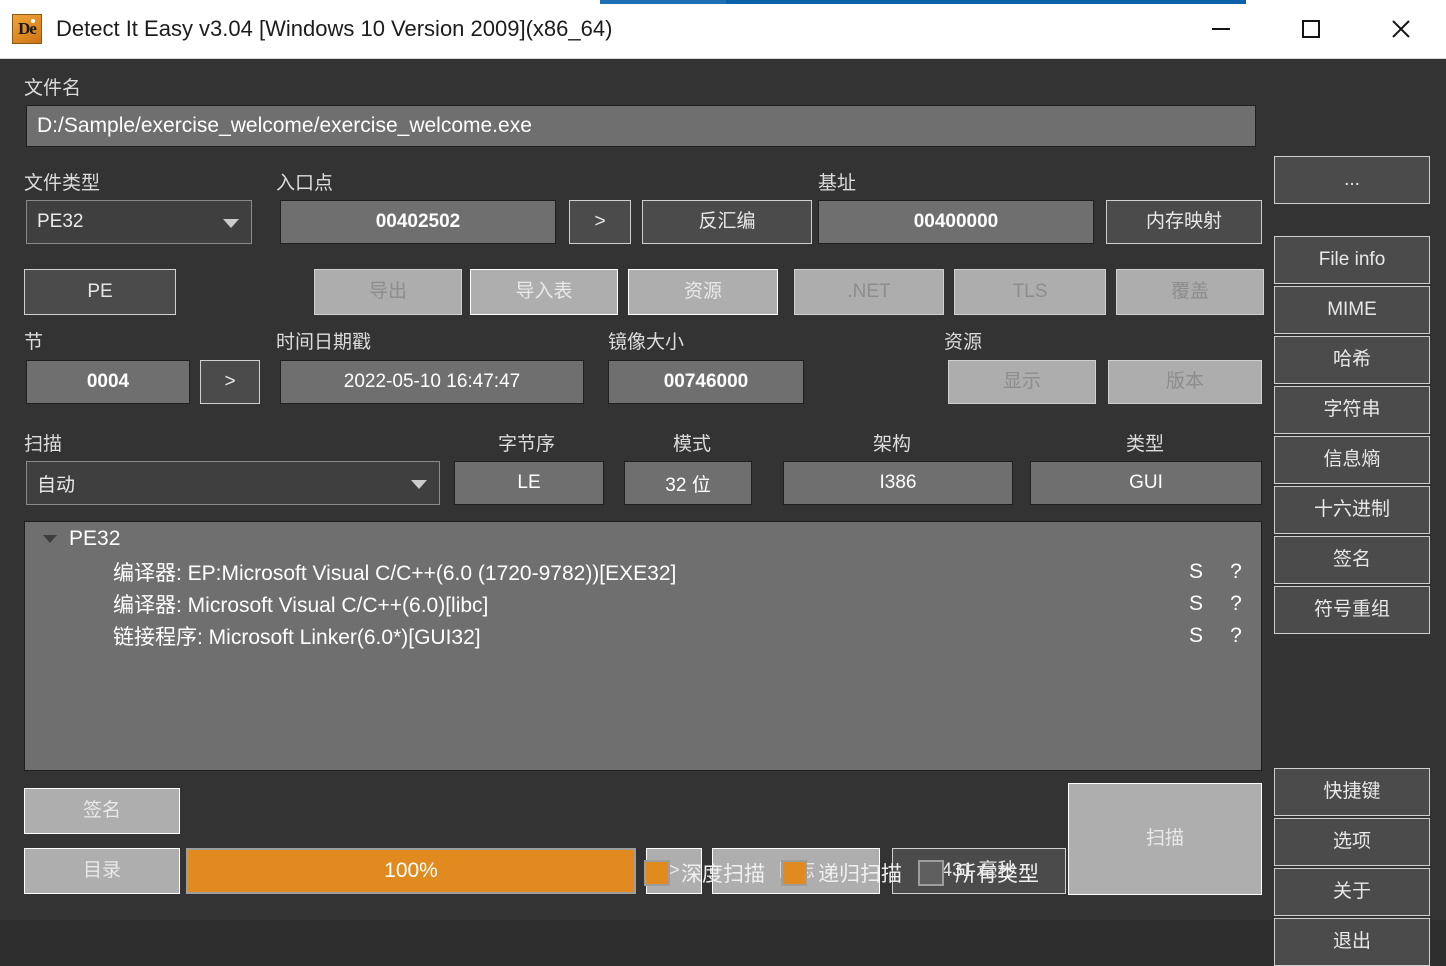 Image resolution: width=1446 pixels, height=966 pixels. I want to click on directory-button: 目录, so click(102, 871).